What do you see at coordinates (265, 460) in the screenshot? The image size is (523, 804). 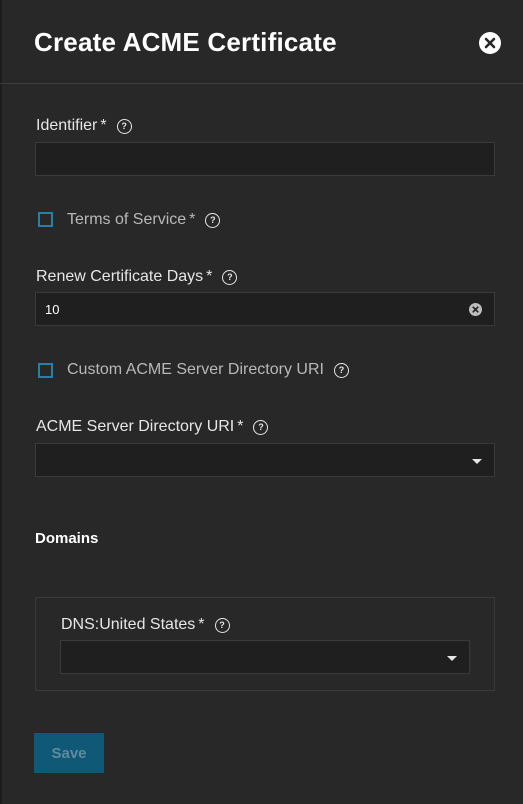 I see `directory-uri-select` at bounding box center [265, 460].